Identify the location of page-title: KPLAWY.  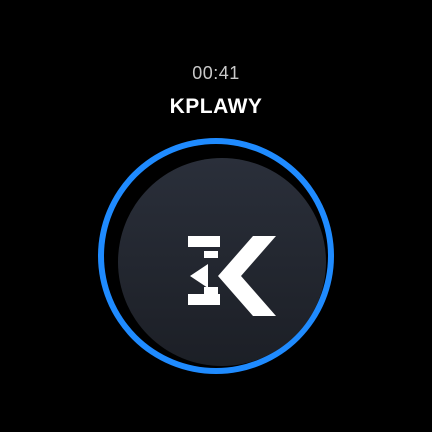
(216, 106).